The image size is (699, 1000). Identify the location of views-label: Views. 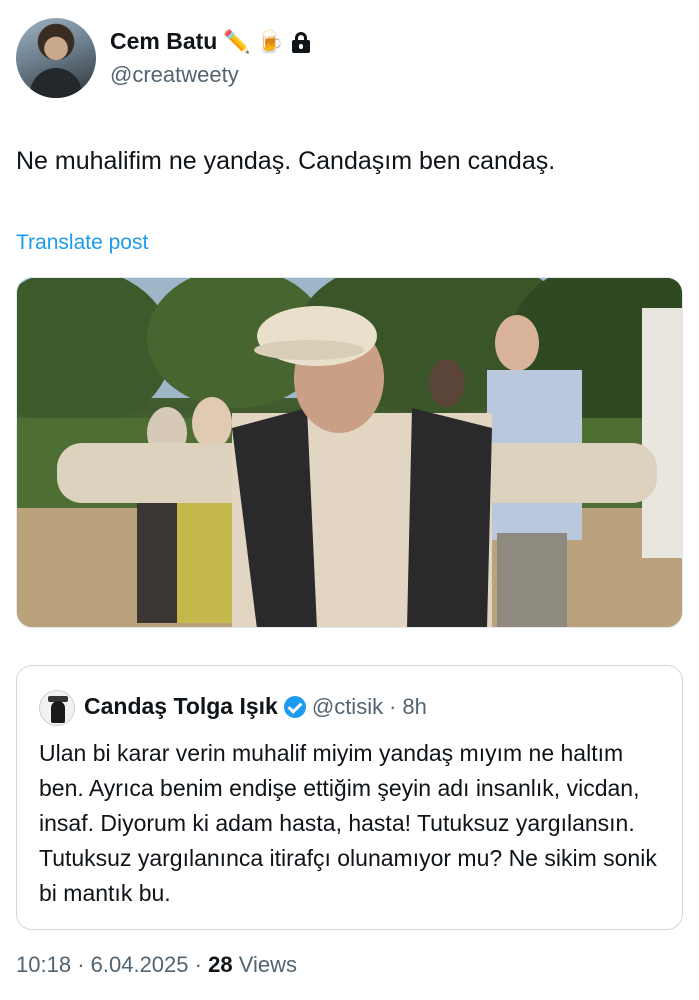
(267, 964).